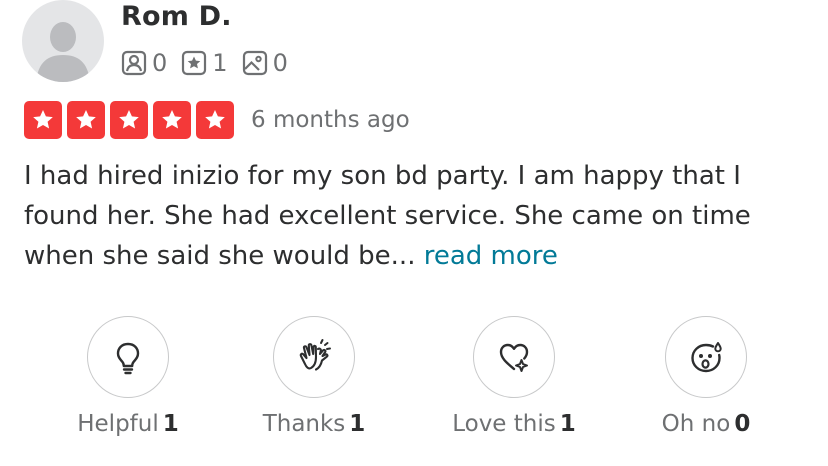  Describe the element at coordinates (254, 63) in the screenshot. I see `photos-icon` at that location.